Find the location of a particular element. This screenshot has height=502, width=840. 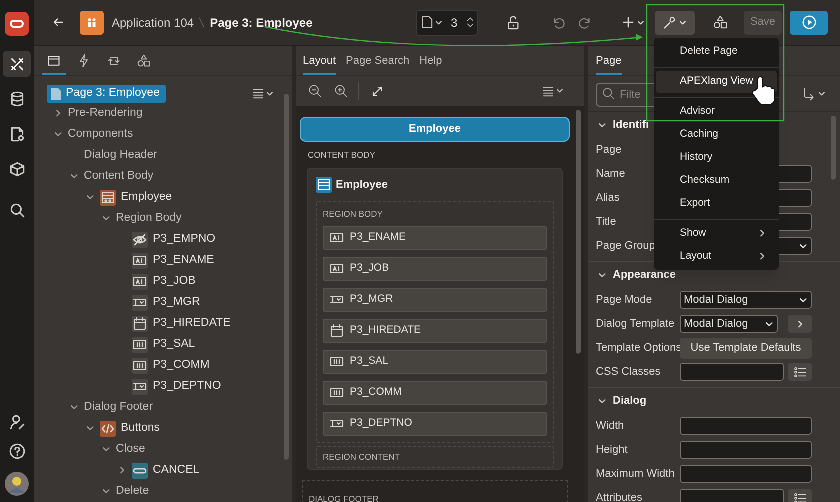

tree-item: CANCEL is located at coordinates (176, 471).